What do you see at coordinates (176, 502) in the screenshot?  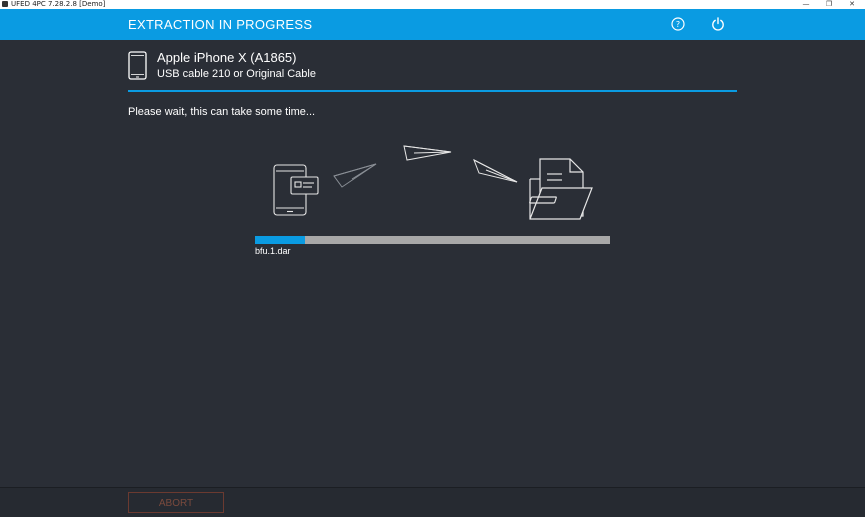 I see `abort-button: ABORT` at bounding box center [176, 502].